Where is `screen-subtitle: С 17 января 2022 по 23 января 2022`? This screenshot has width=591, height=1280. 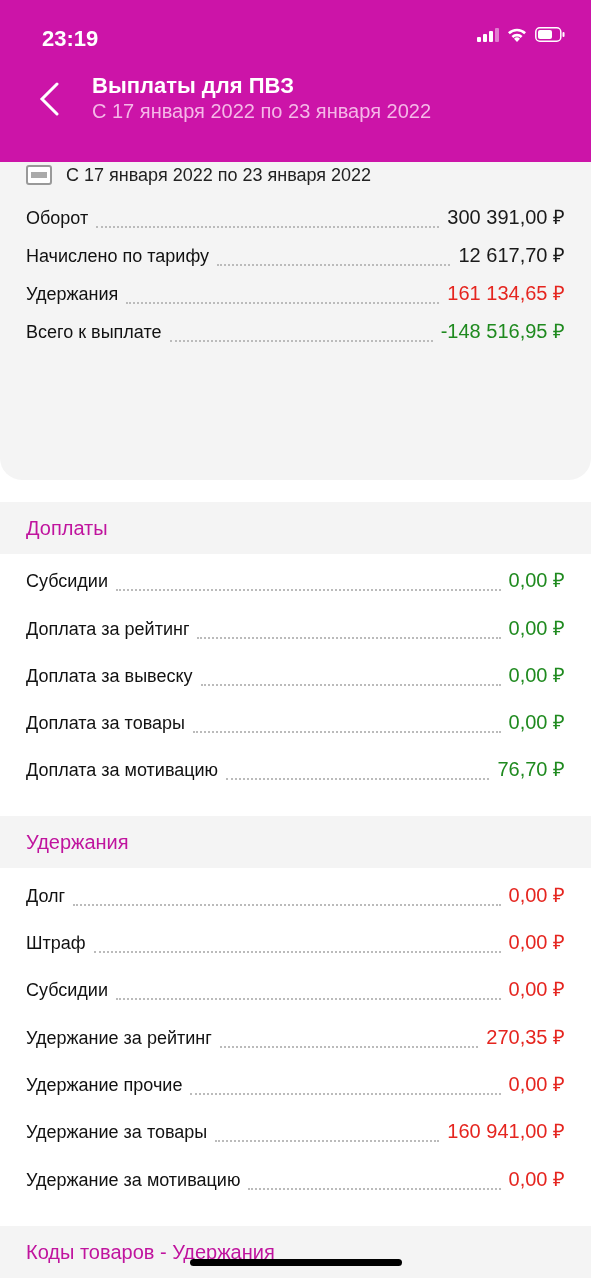 screen-subtitle: С 17 января 2022 по 23 января 2022 is located at coordinates (262, 112).